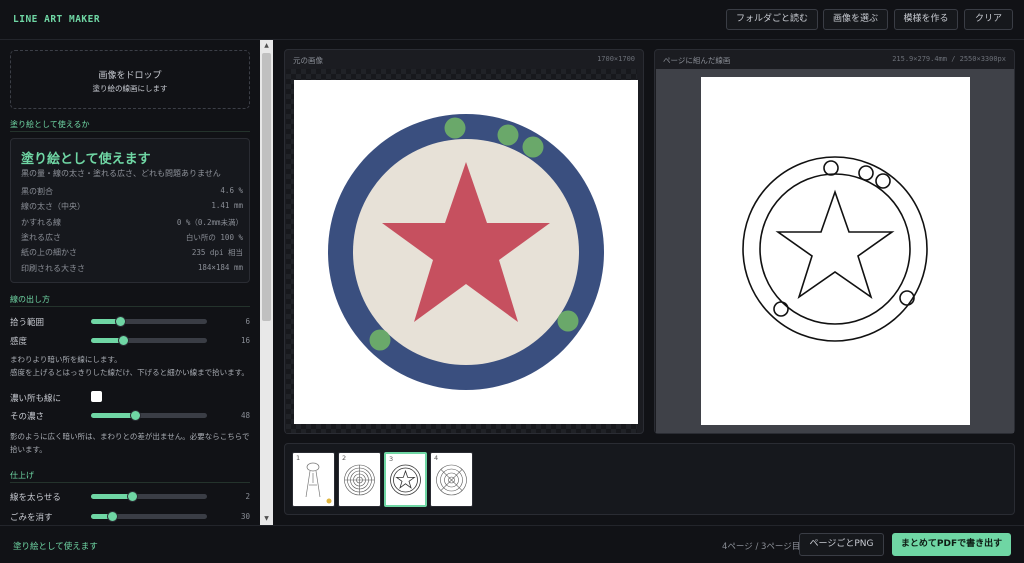 This screenshot has height=563, width=1024. I want to click on open-folder-button: フォルダごと読む, so click(772, 19).